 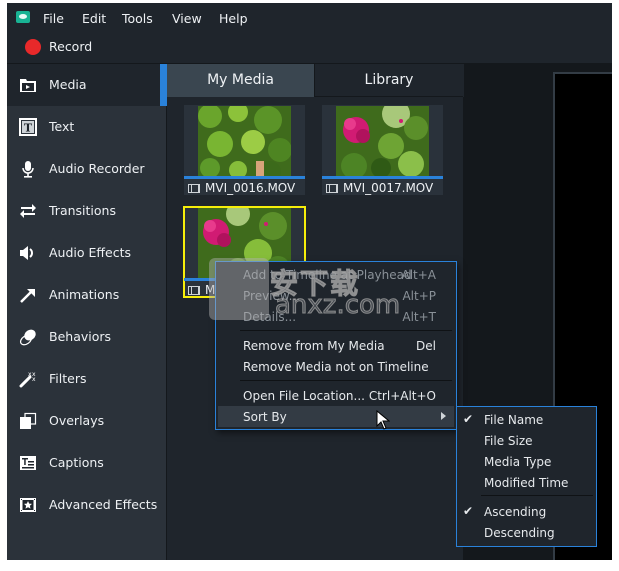 I want to click on sidebar-item-label: Transitions, so click(x=82, y=210).